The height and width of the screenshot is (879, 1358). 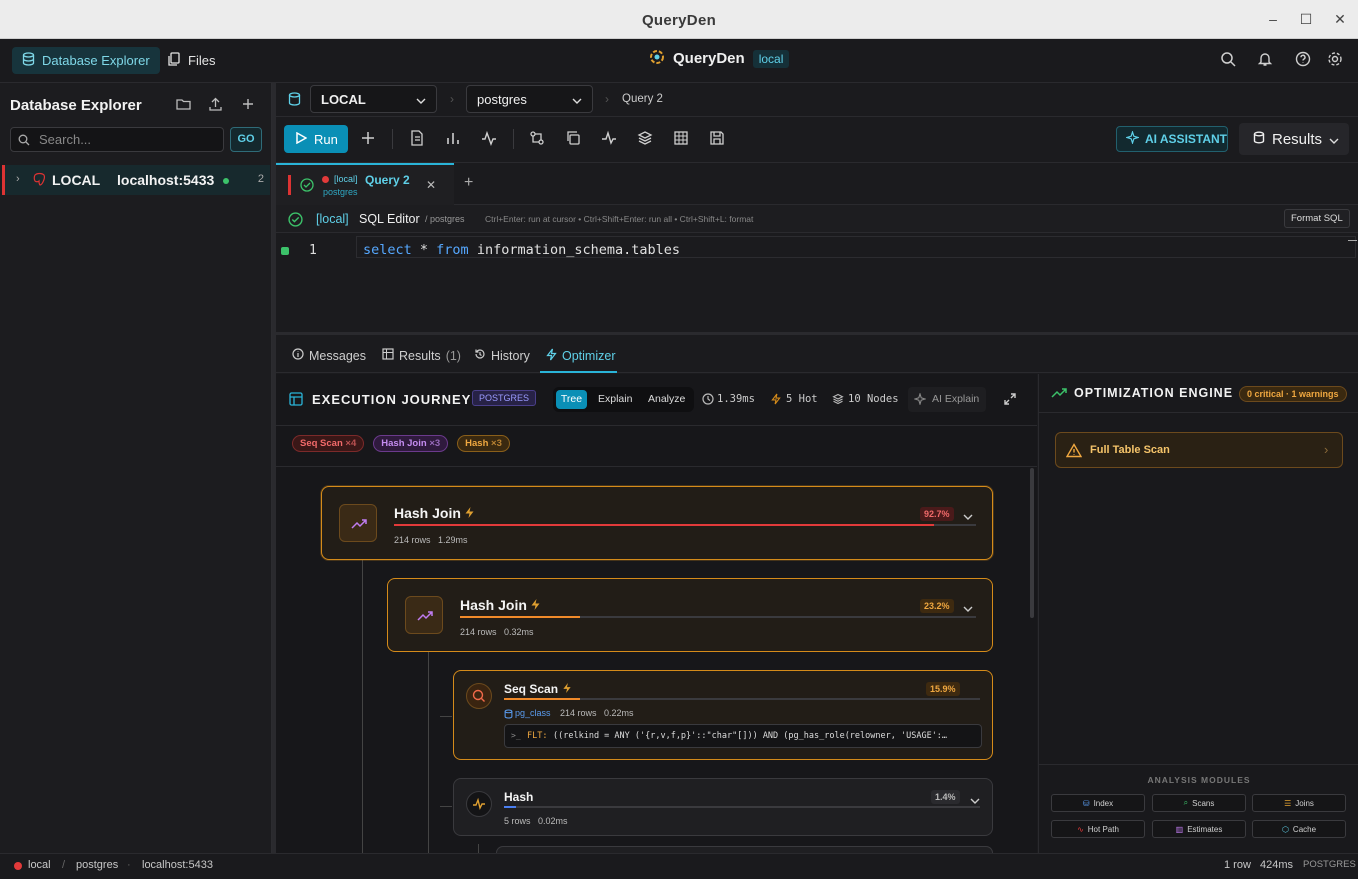 What do you see at coordinates (431, 185) in the screenshot?
I see `close-tab-icon: ✕` at bounding box center [431, 185].